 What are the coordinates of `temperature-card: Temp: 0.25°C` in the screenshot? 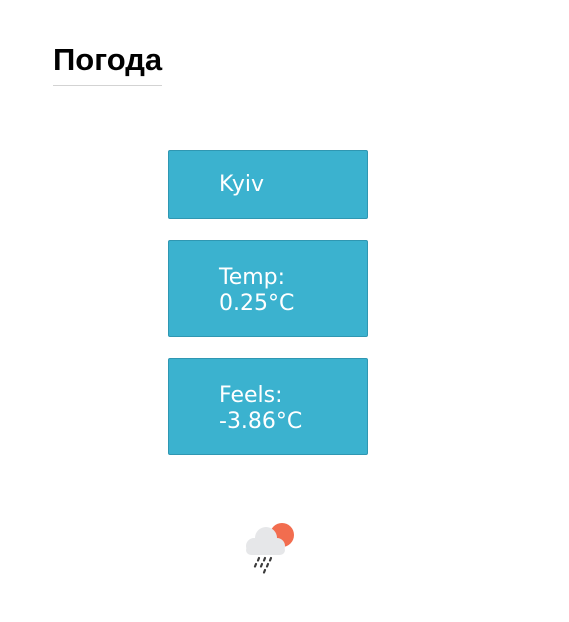 It's located at (268, 288).